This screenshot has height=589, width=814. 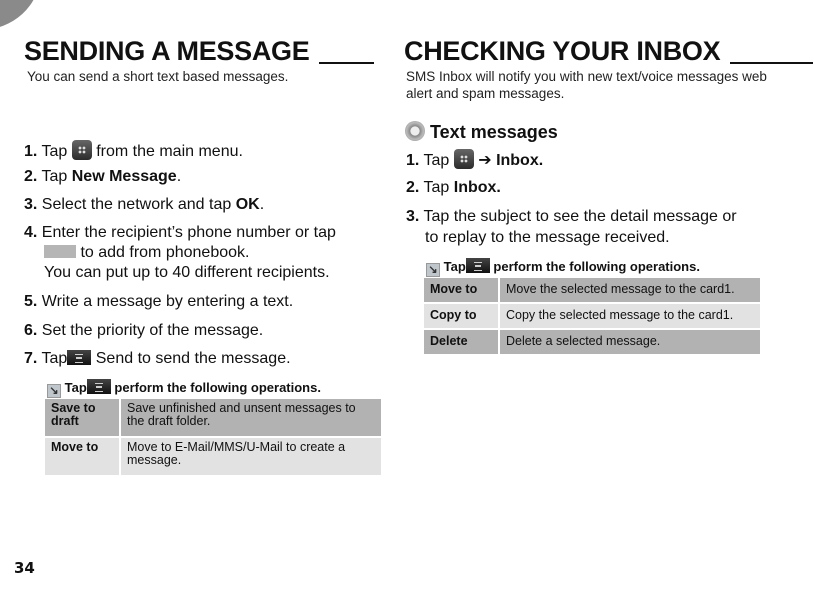 I want to click on phonebook-button-icon, so click(x=60, y=251).